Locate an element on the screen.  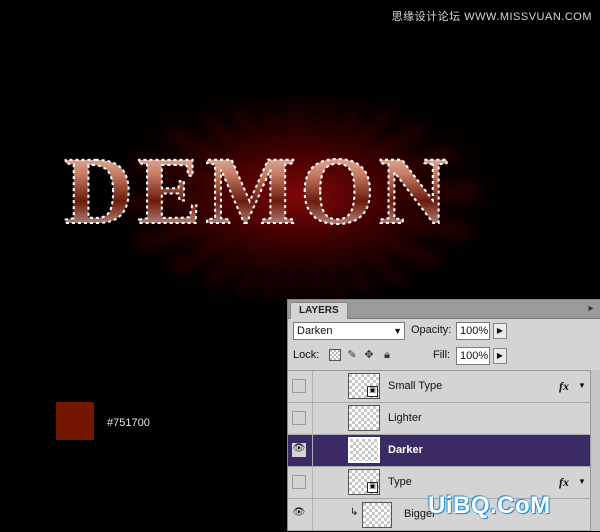
layer-row-small-type: ▣ Small Type fx ▼ is located at coordinates (439, 387).